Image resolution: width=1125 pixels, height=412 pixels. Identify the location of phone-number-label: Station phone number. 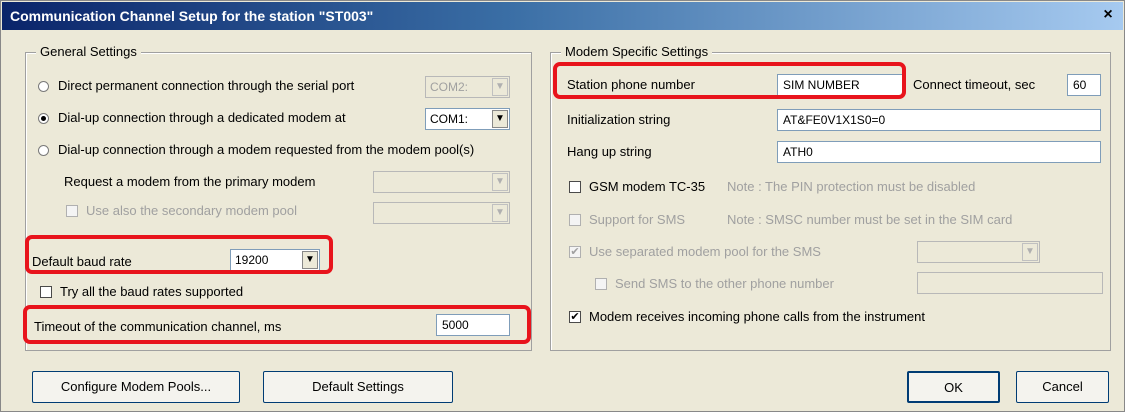
(631, 84).